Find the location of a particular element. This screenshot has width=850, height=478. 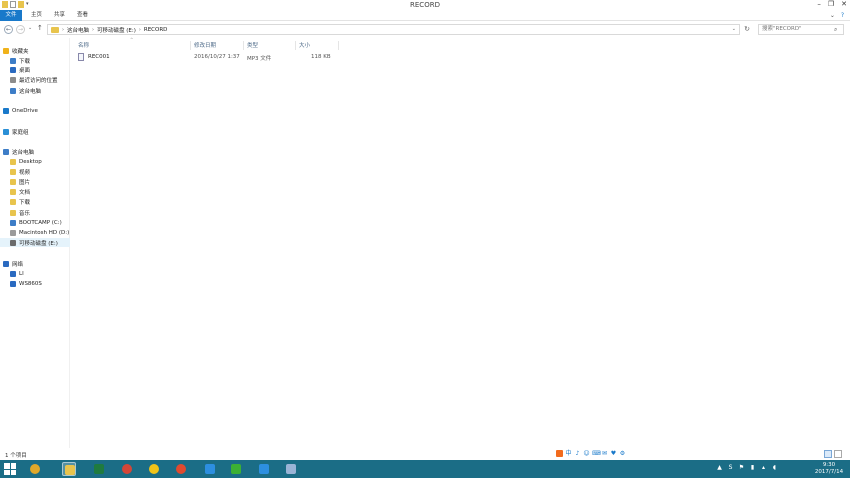

nav-item-label: 这台电脑 is located at coordinates (23, 152).